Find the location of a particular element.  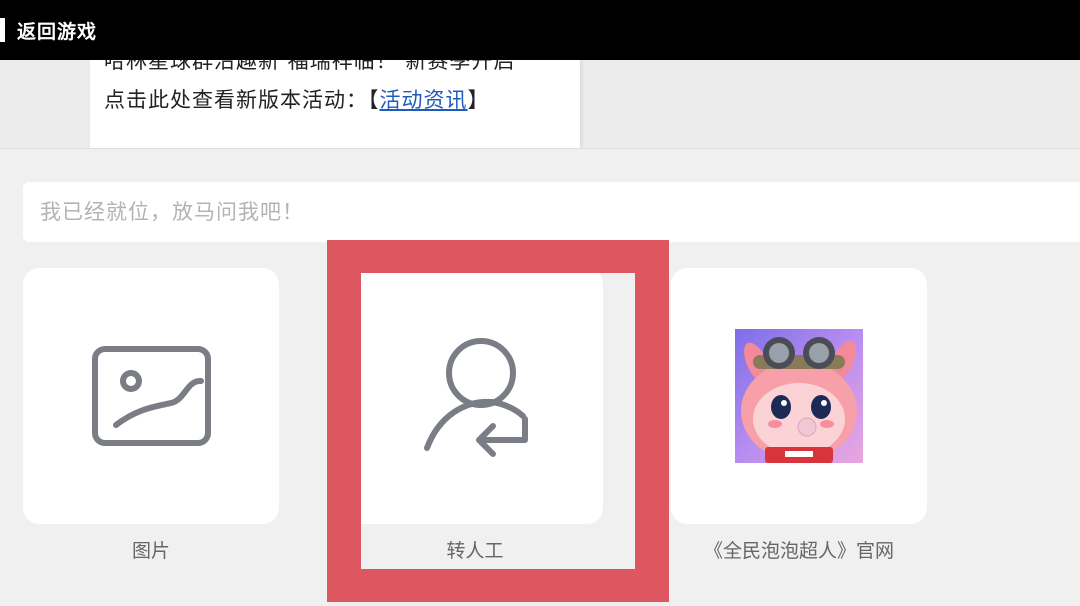

image-tile-label: 图片 is located at coordinates (150, 551).